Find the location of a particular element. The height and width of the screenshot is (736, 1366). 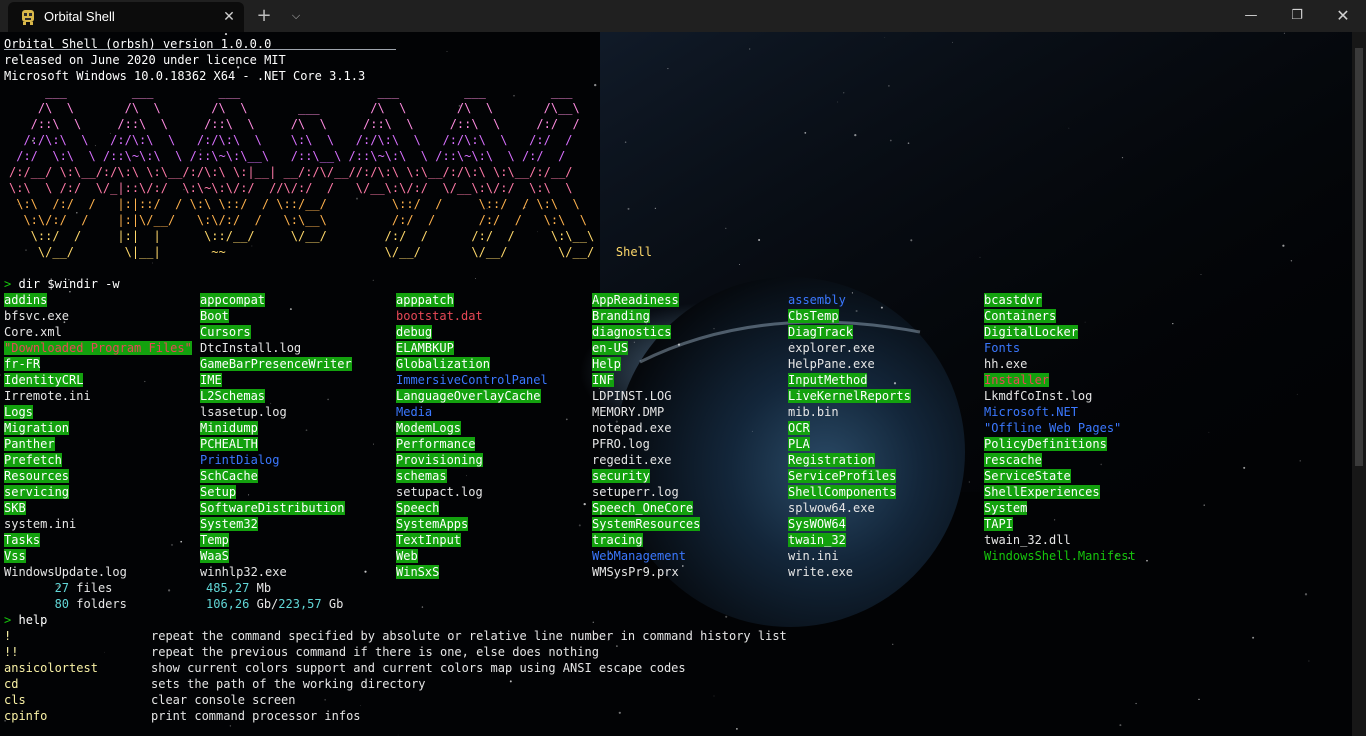

help-command-name: cls is located at coordinates (15, 700).